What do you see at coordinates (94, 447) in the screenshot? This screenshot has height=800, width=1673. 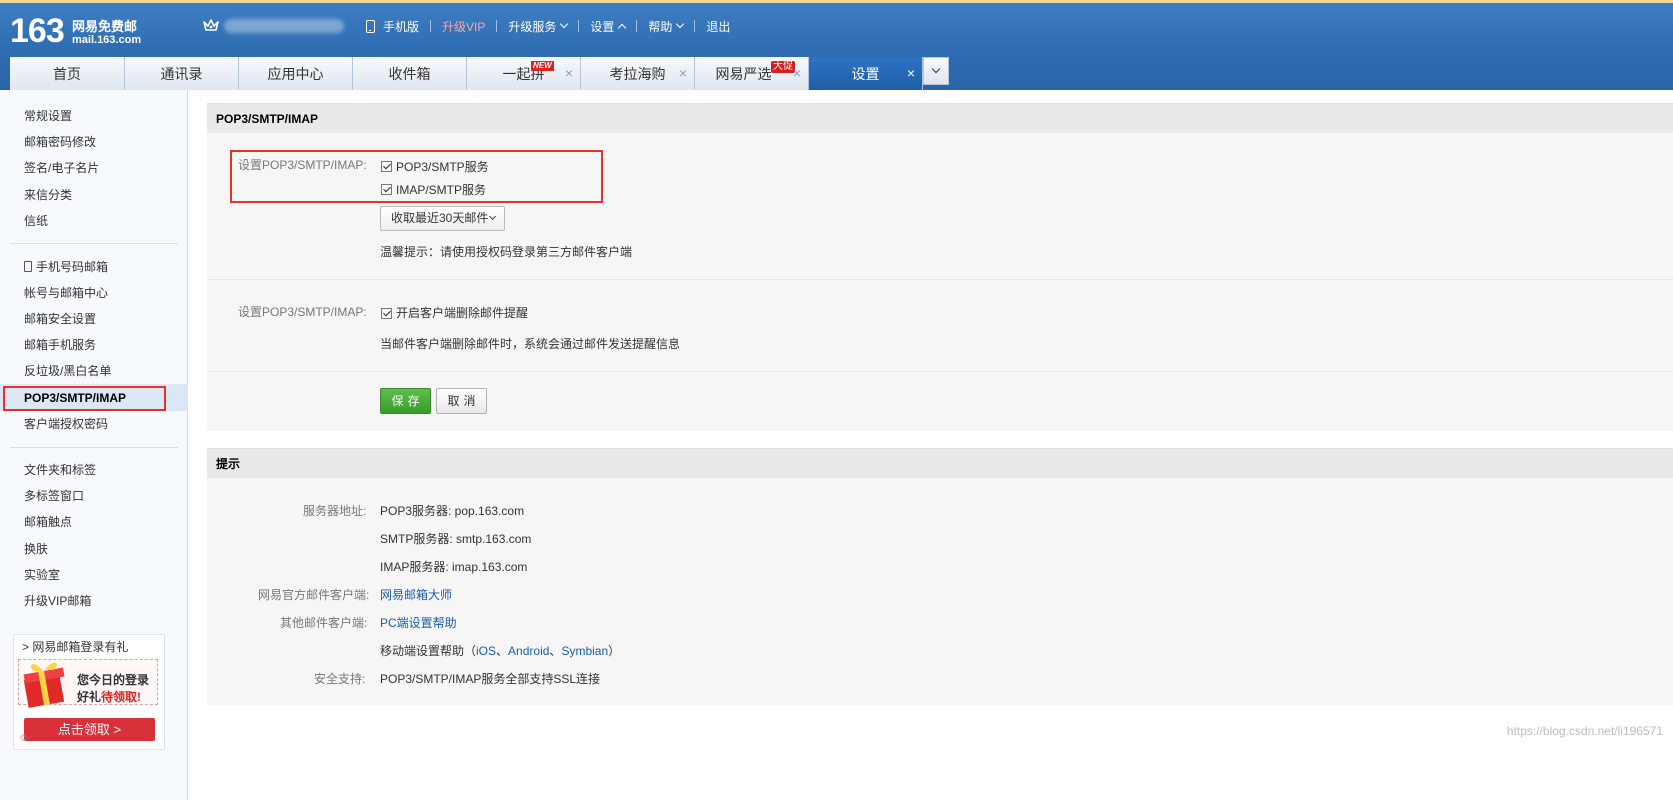 I see `sidebar-divider` at bounding box center [94, 447].